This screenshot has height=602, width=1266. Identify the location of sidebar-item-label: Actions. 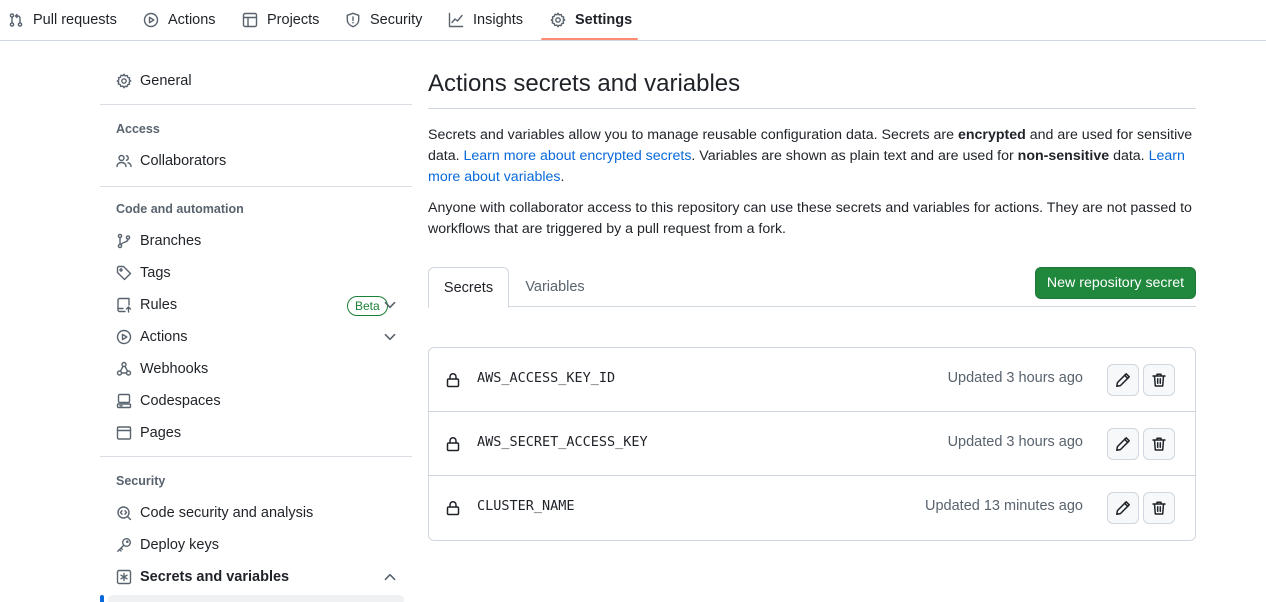
(164, 337).